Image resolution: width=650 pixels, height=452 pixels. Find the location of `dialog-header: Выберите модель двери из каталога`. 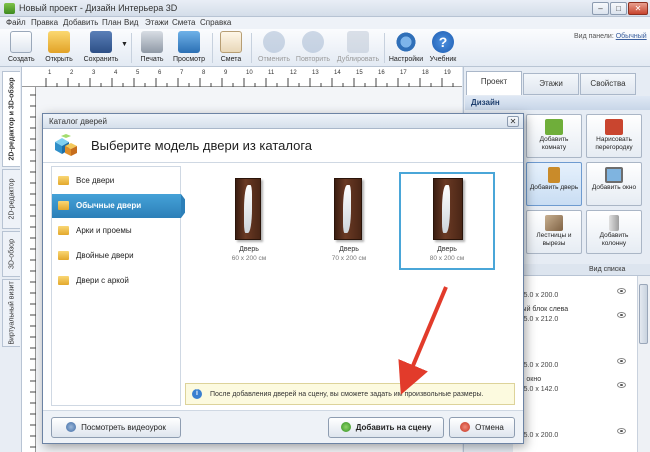

dialog-header: Выберите модель двери из каталога is located at coordinates (283, 146).